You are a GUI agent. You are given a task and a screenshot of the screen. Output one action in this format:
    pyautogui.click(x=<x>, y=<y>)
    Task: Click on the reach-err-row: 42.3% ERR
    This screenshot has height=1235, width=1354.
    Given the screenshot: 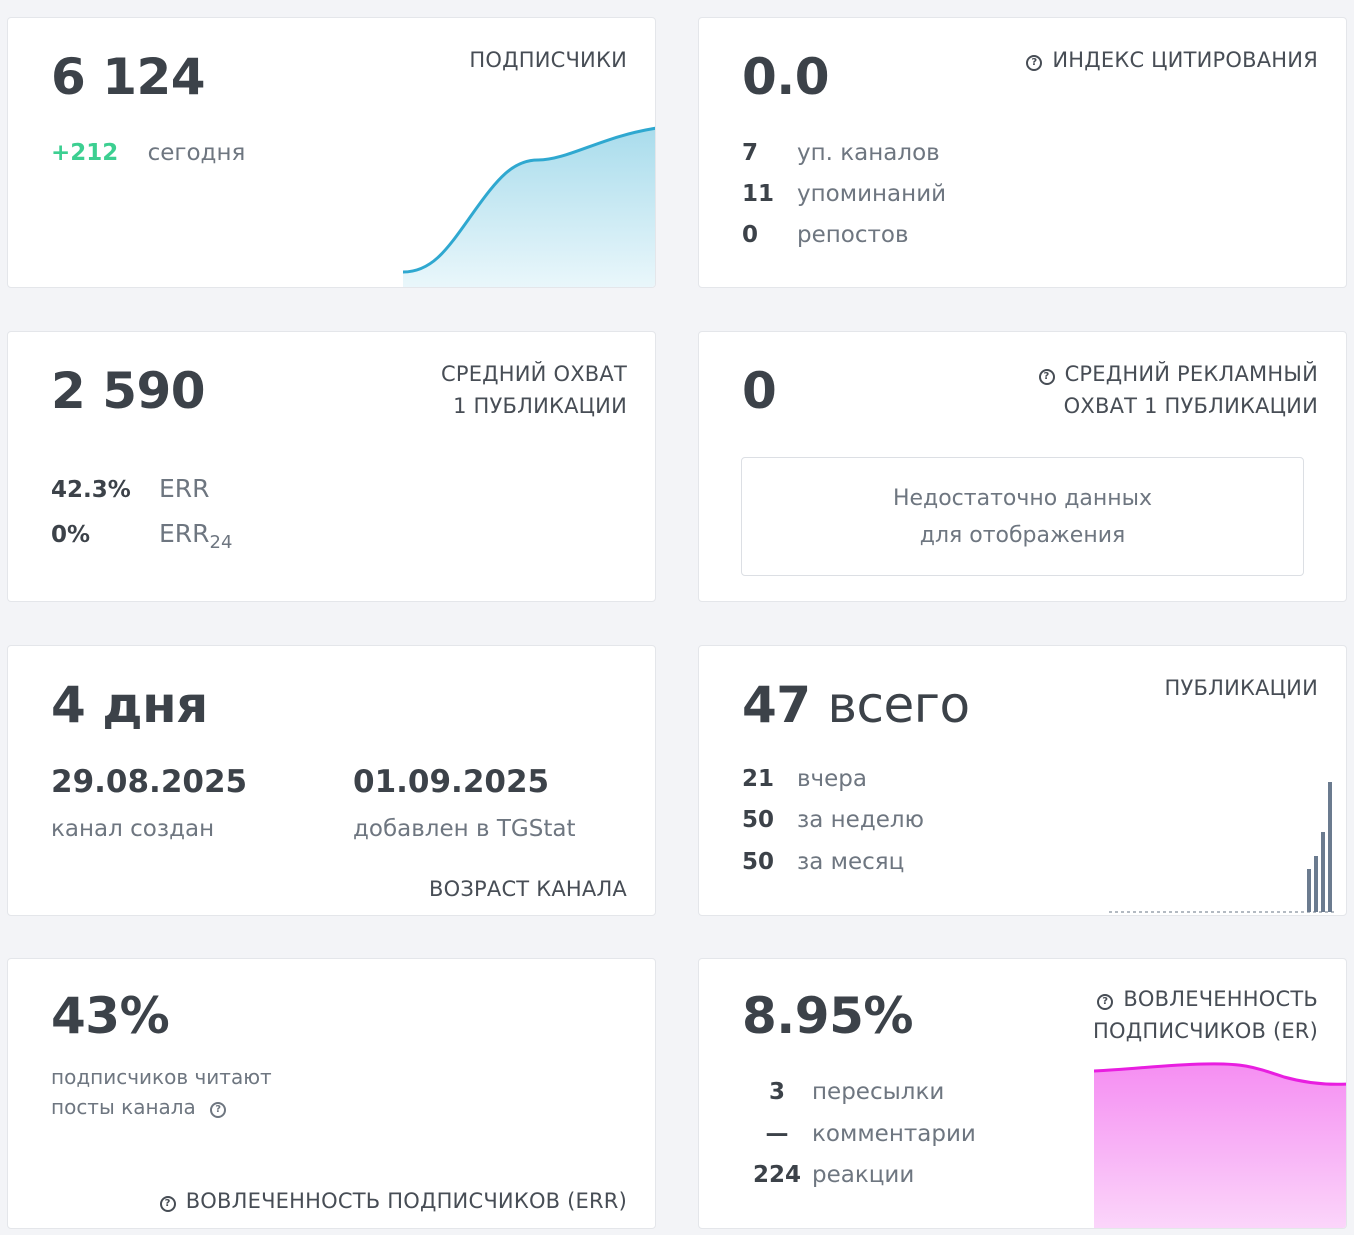 What is the action you would take?
    pyautogui.click(x=130, y=489)
    